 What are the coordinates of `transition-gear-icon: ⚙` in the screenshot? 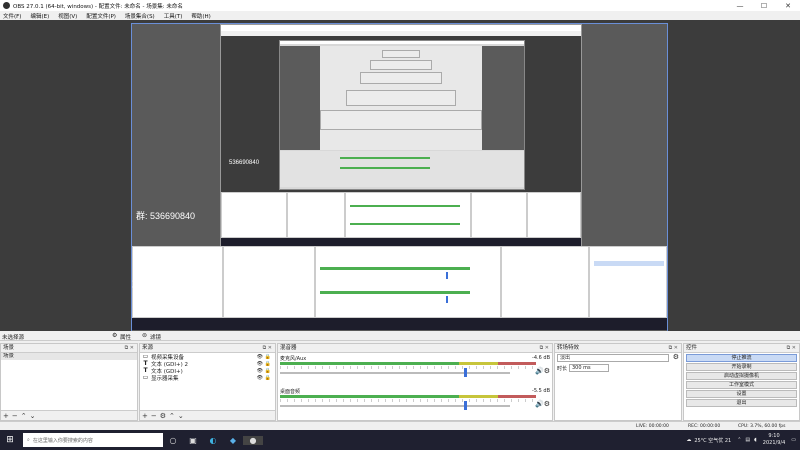 It's located at (676, 357).